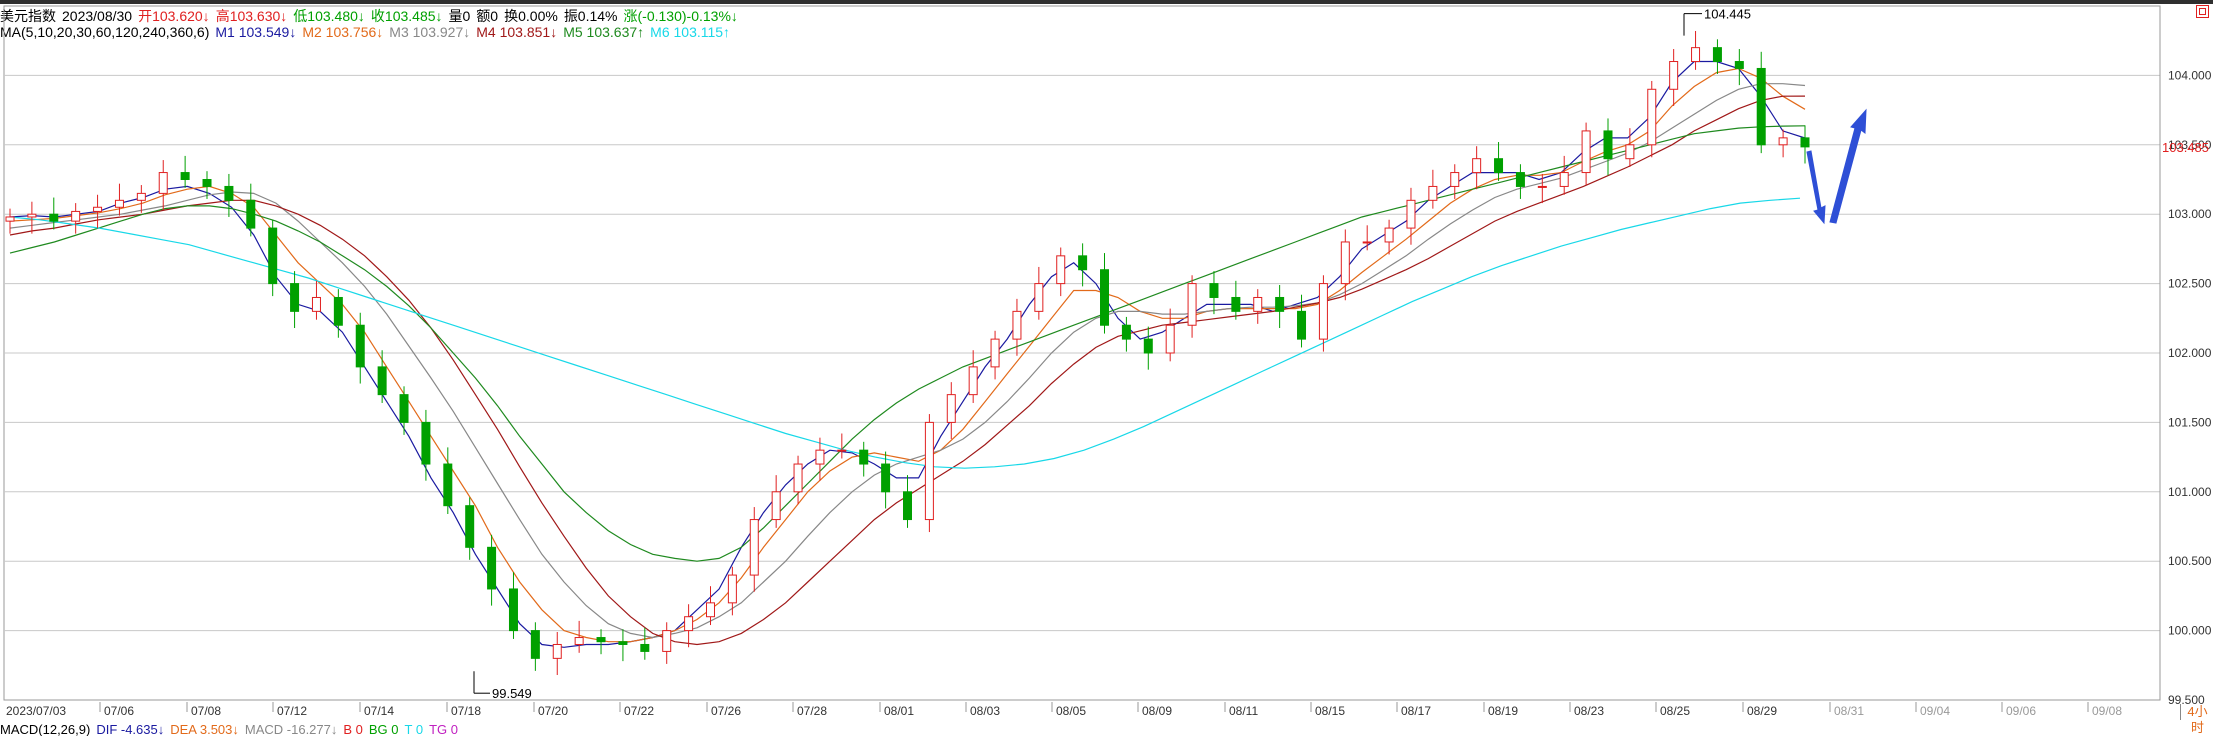 The height and width of the screenshot is (736, 2213). What do you see at coordinates (1849, 711) in the screenshot?
I see `x-tick-label: 08/31` at bounding box center [1849, 711].